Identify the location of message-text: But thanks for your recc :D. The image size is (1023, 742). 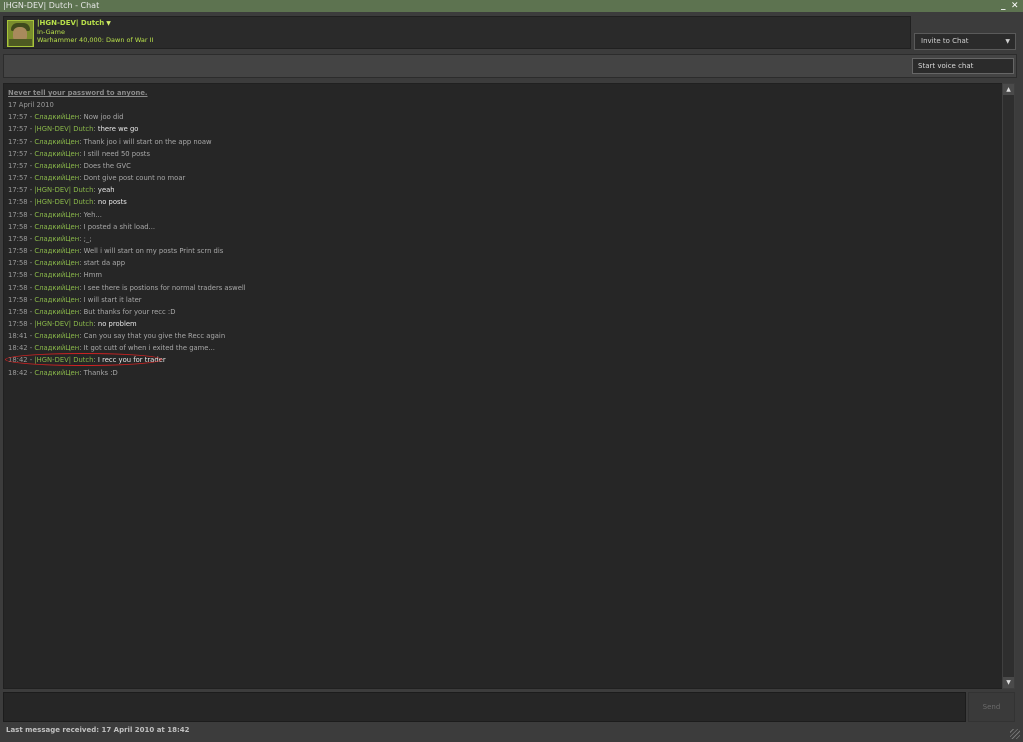
(129, 311).